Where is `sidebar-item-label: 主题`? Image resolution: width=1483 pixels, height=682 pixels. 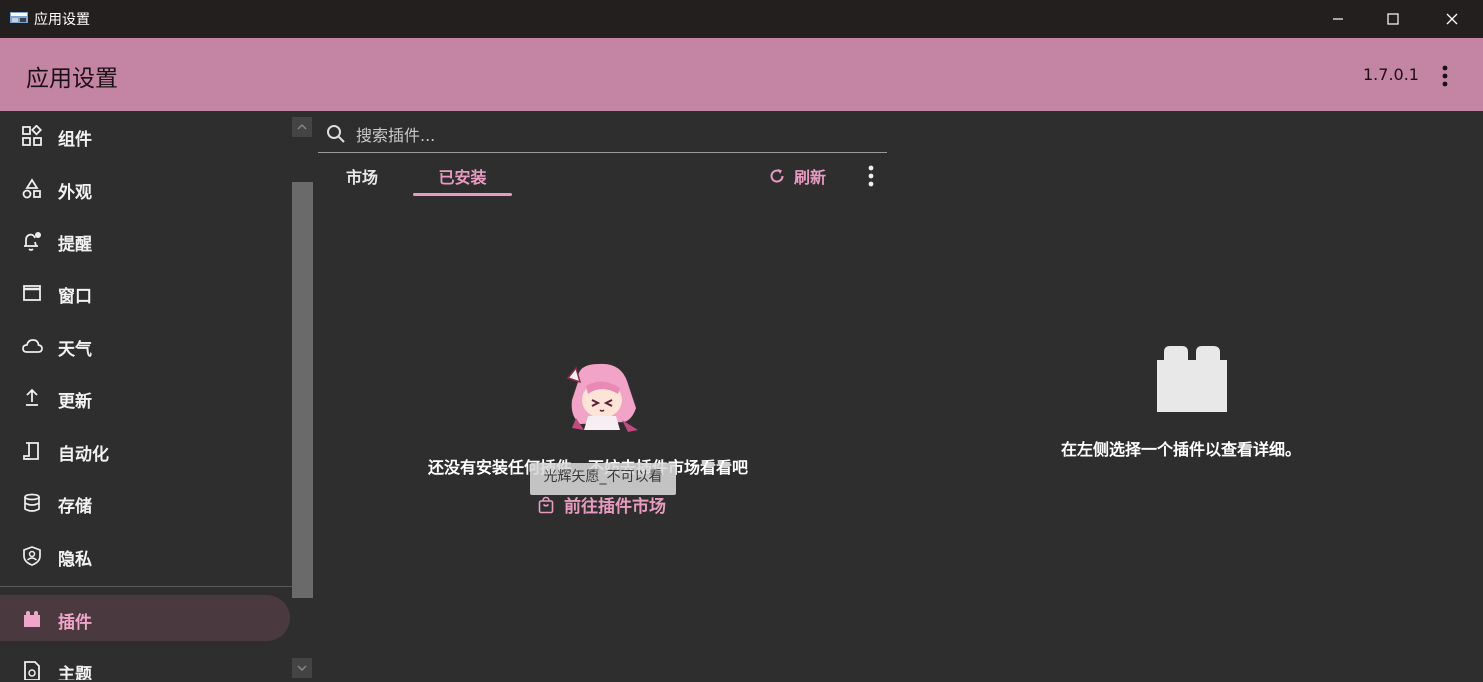
sidebar-item-label: 主题 is located at coordinates (75, 672).